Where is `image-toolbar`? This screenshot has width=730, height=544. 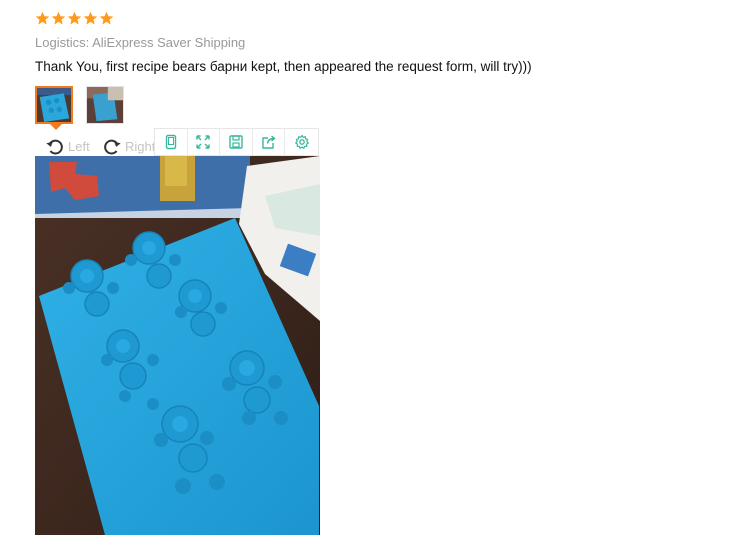
image-toolbar is located at coordinates (236, 142).